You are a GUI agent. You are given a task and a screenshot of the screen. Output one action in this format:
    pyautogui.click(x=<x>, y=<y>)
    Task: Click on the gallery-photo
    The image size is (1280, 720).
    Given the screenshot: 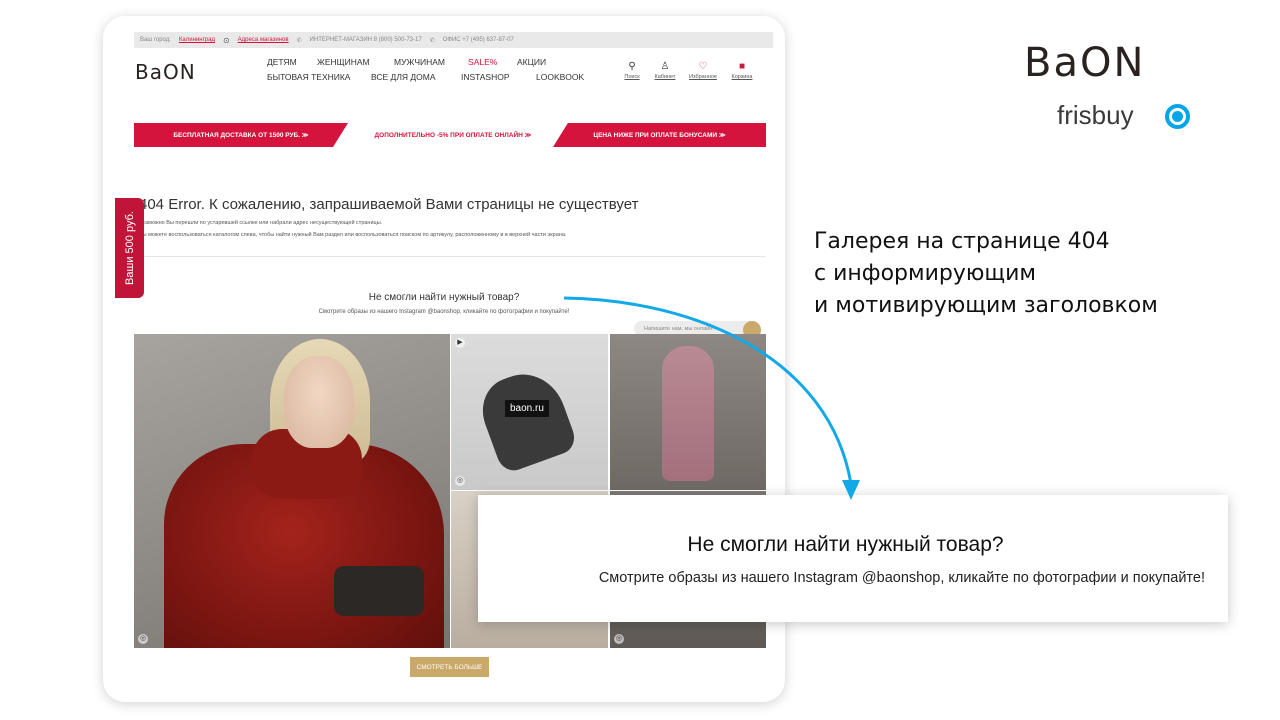 What is the action you would take?
    pyautogui.click(x=688, y=412)
    